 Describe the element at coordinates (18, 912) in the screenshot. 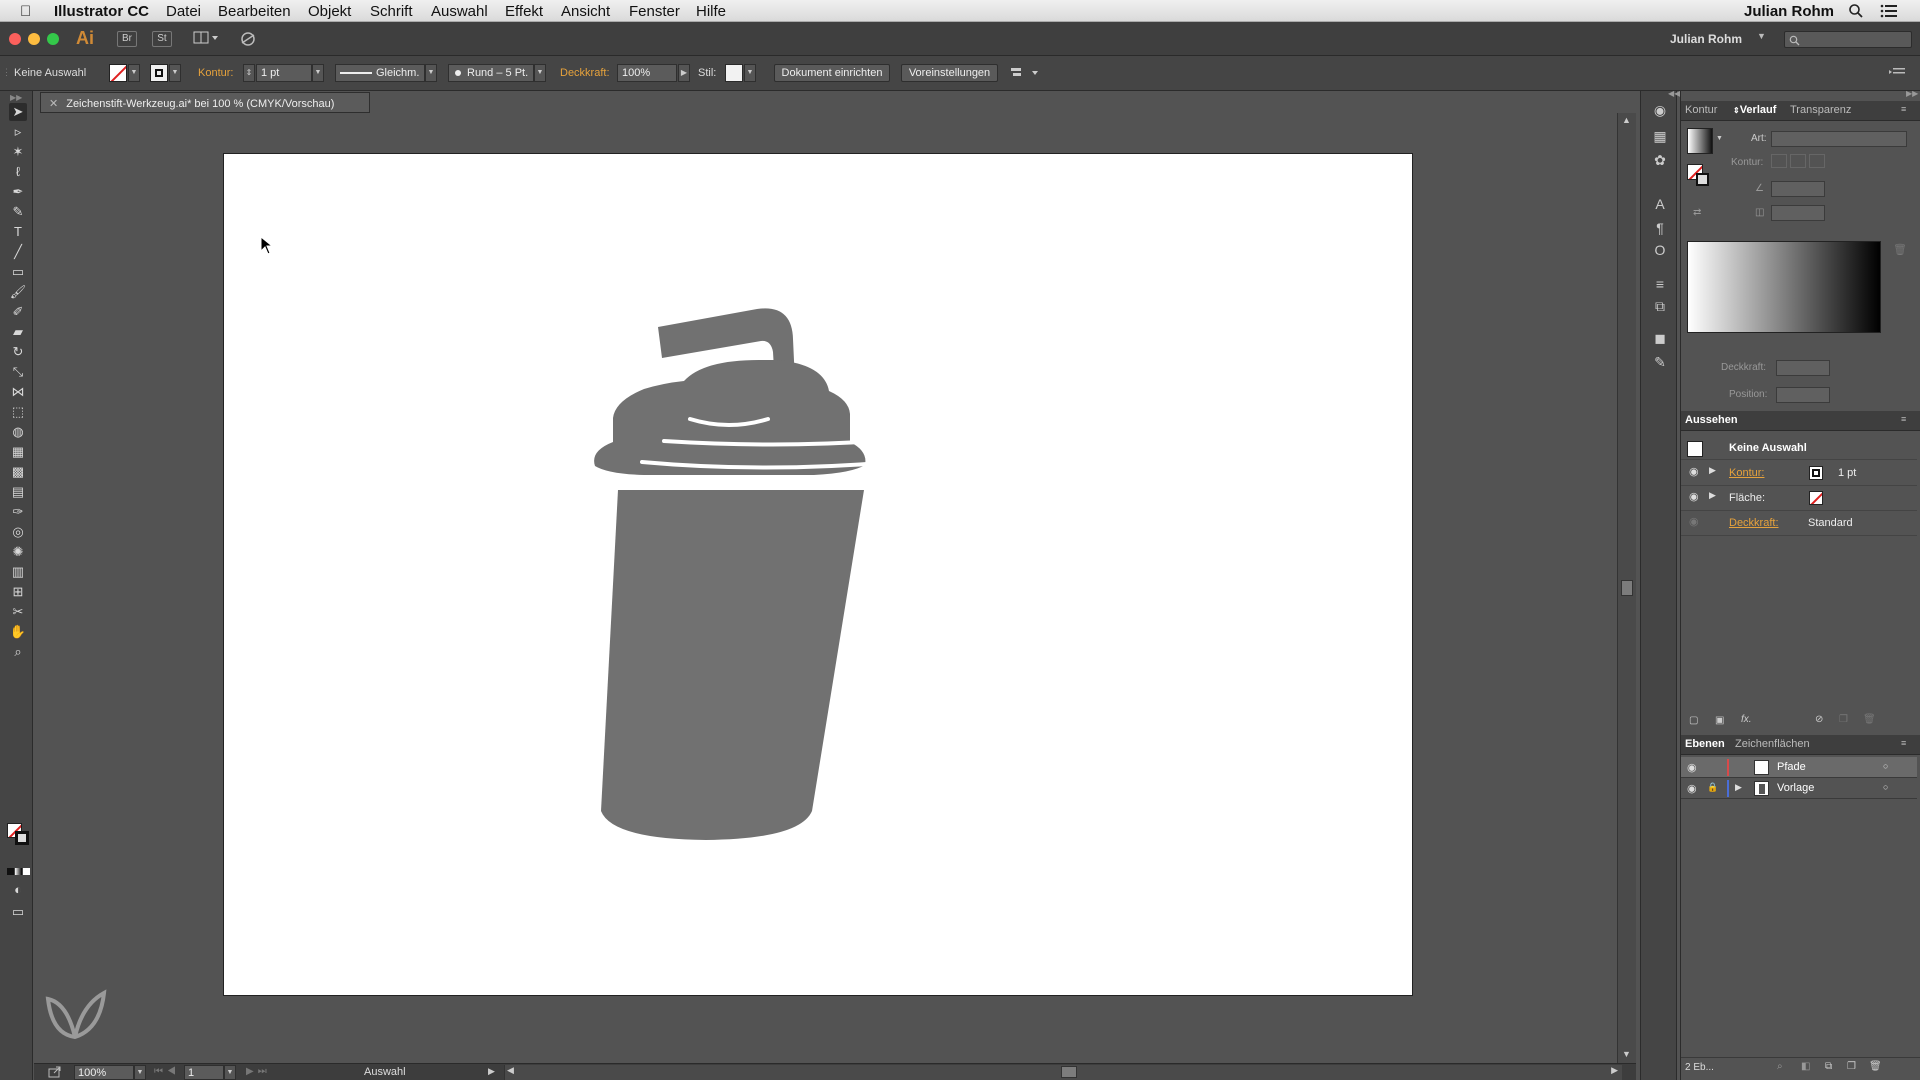

I see `screen-mode-icon: ▭` at that location.